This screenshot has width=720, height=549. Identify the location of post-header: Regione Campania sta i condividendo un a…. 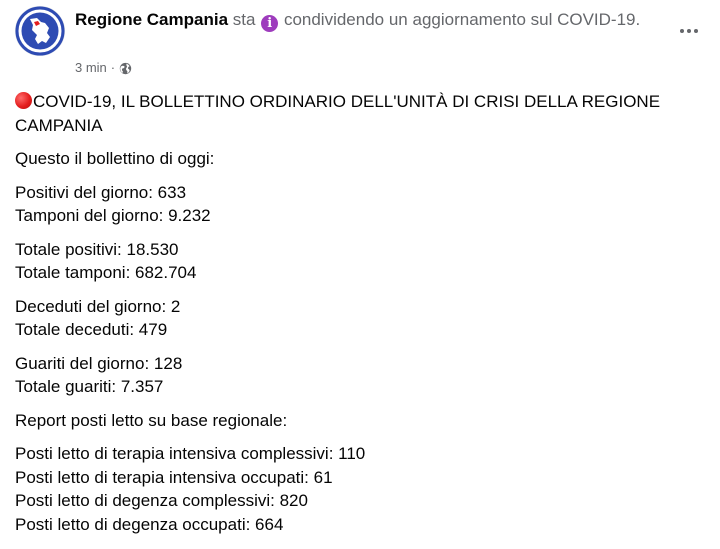
(372, 20).